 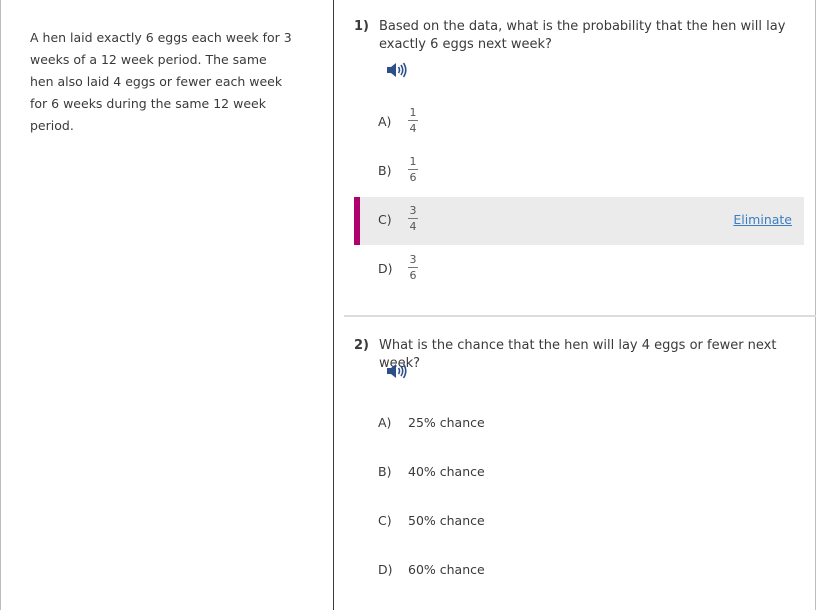 What do you see at coordinates (579, 123) in the screenshot?
I see `q1-option-a: A) 1 4` at bounding box center [579, 123].